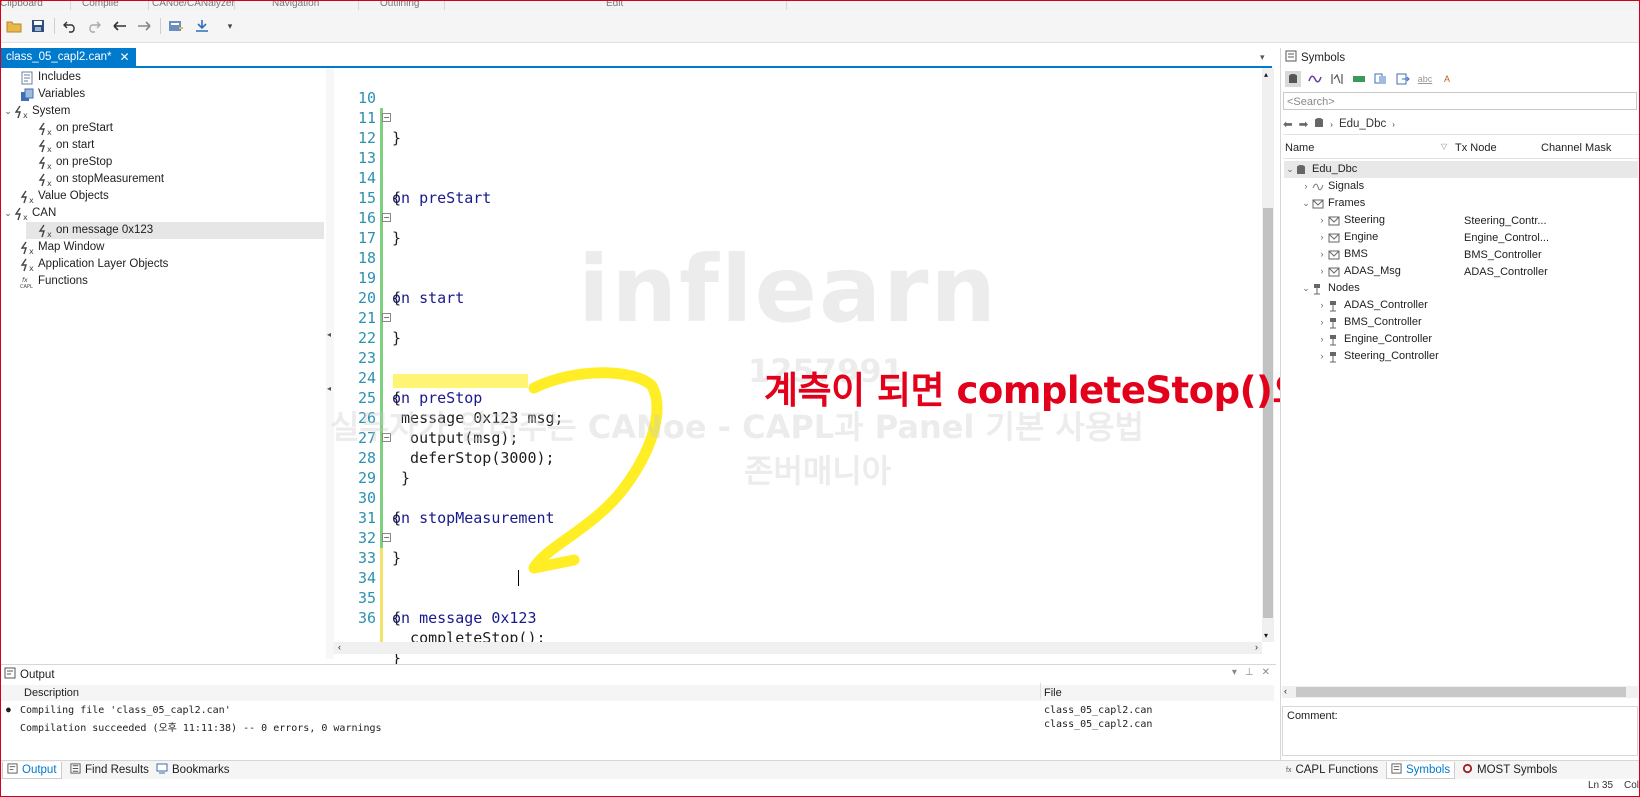 This screenshot has height=797, width=1640. Describe the element at coordinates (330, 363) in the screenshot. I see `splitter: ◂ ◂` at that location.